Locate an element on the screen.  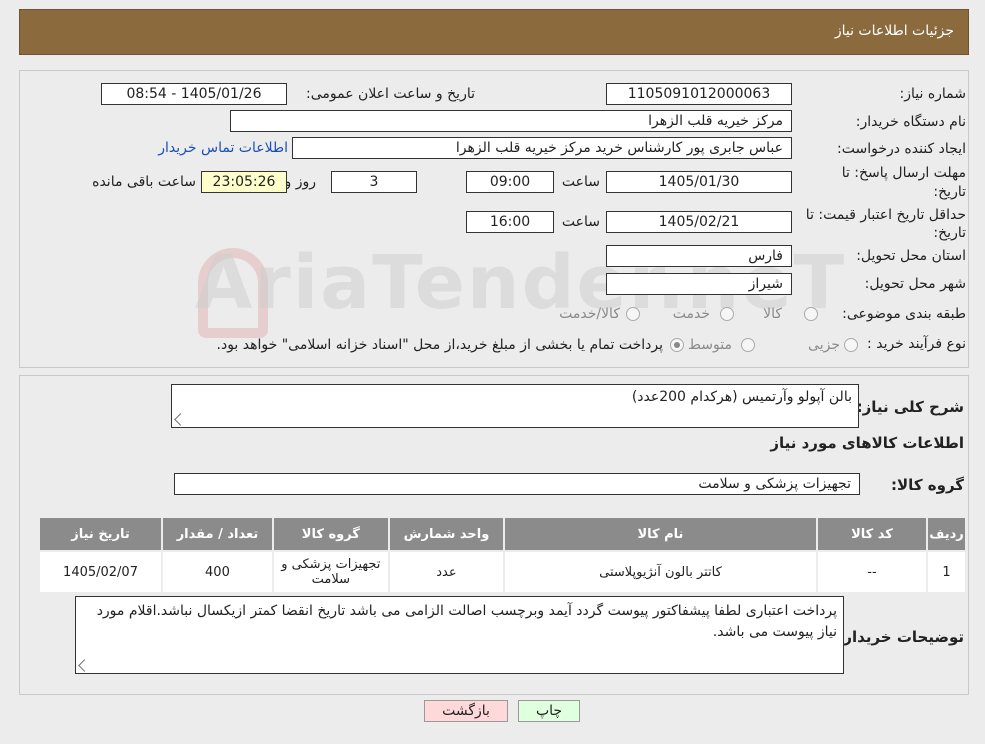
province-label: استان محل تحویل: is located at coordinates (911, 256).